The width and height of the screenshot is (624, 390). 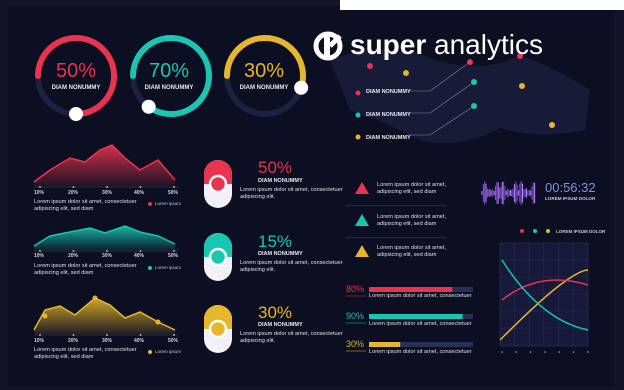 I want to click on a2-legend-text: Lorem ipsum, so click(x=168, y=267).